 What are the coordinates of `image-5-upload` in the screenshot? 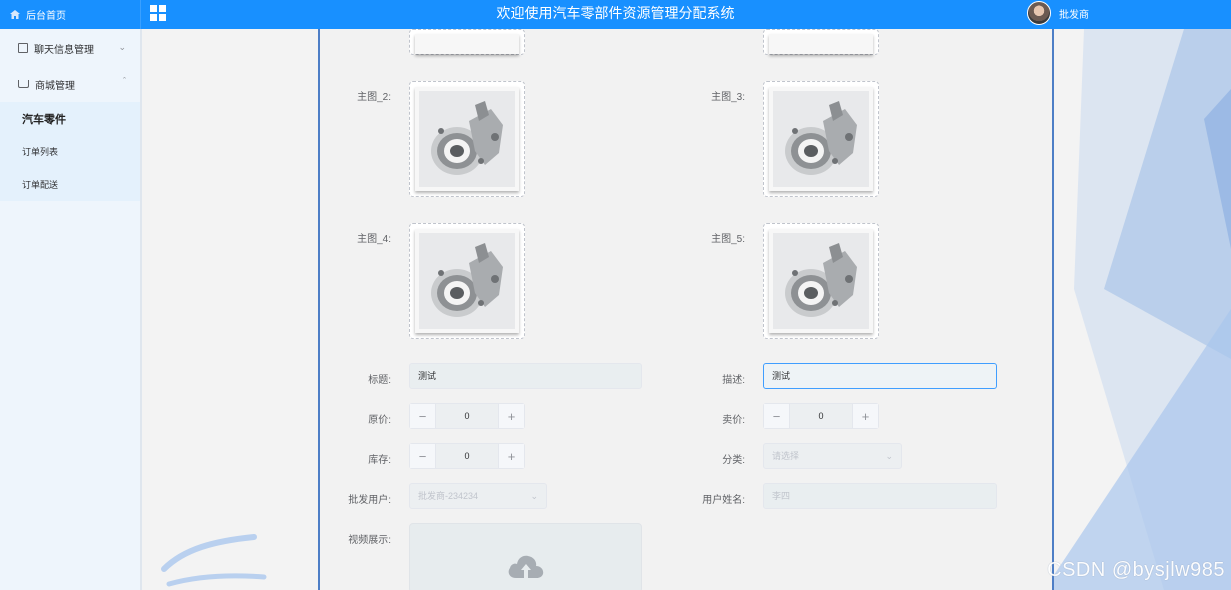 It's located at (821, 281).